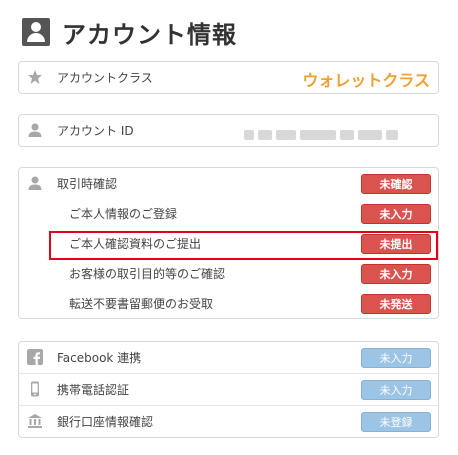 The image size is (458, 455). What do you see at coordinates (396, 304) in the screenshot?
I see `item-status-button: 未発送` at bounding box center [396, 304].